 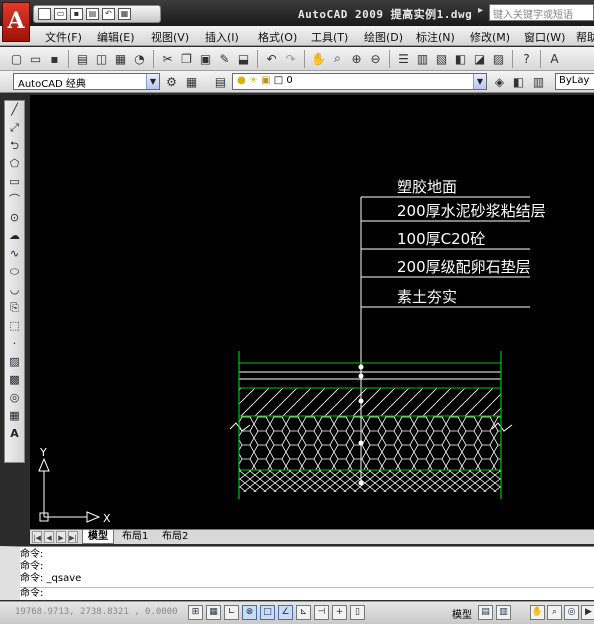 What do you see at coordinates (14, 110) in the screenshot?
I see `line-icon: ╱` at bounding box center [14, 110].